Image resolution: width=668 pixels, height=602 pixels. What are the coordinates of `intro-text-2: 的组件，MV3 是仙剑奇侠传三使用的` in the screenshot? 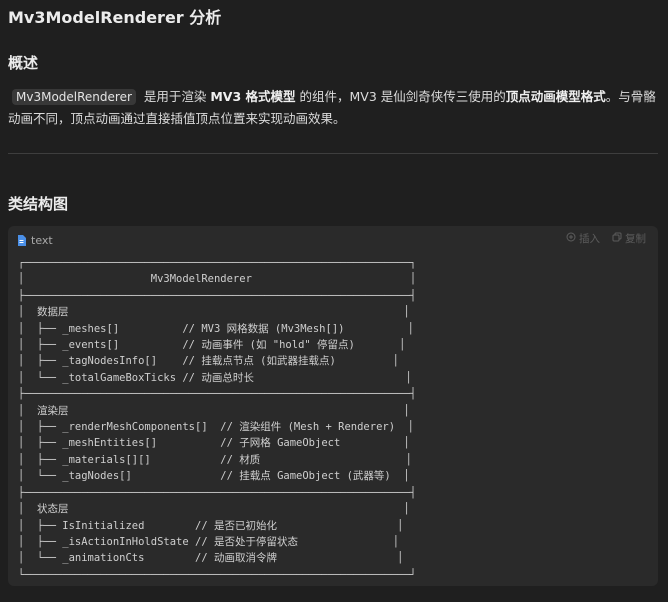 It's located at (400, 96).